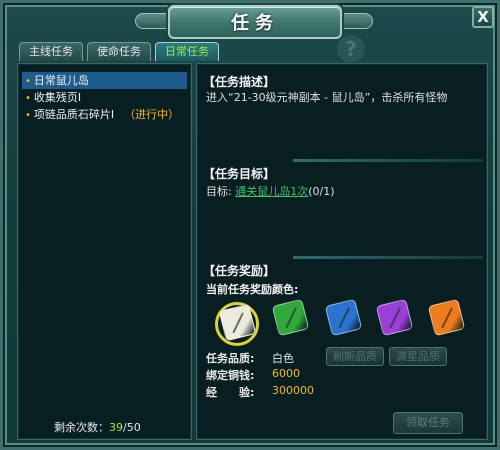 This screenshot has width=500, height=450. What do you see at coordinates (239, 174) in the screenshot?
I see `goal-heading: 【任务目标】` at bounding box center [239, 174].